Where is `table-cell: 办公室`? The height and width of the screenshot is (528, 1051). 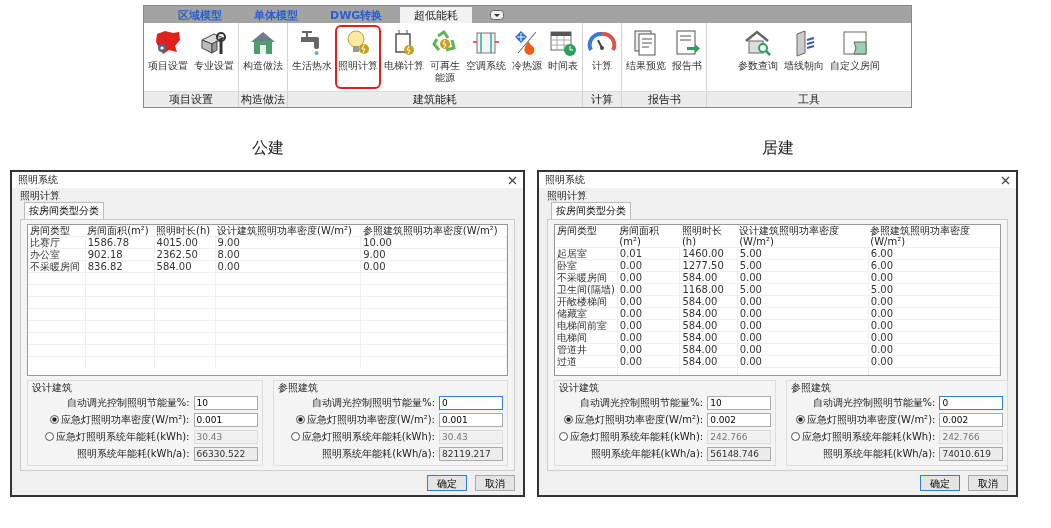
table-cell: 办公室 is located at coordinates (57, 254).